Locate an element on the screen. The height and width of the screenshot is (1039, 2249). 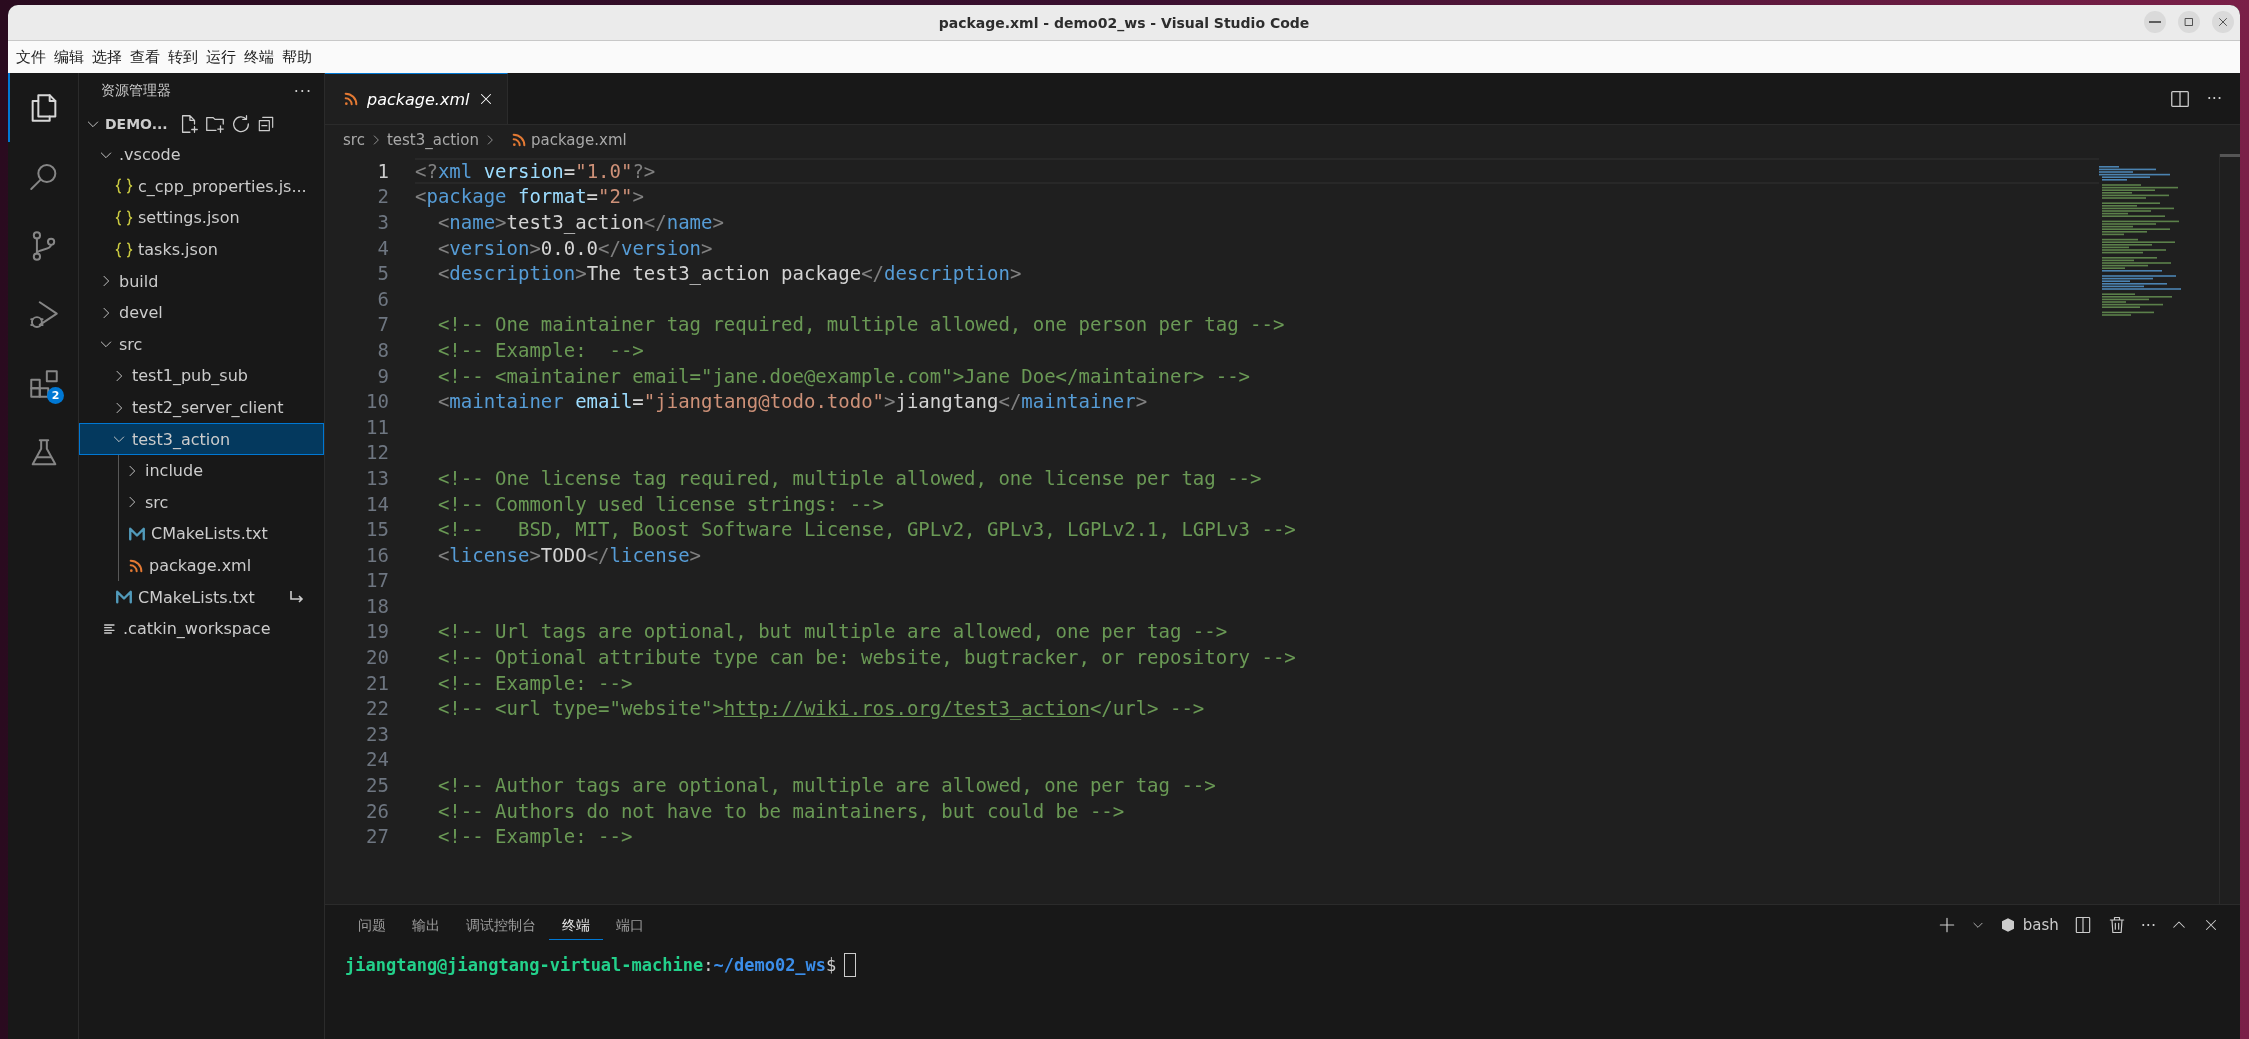
line-number: 17 is located at coordinates (377, 580).